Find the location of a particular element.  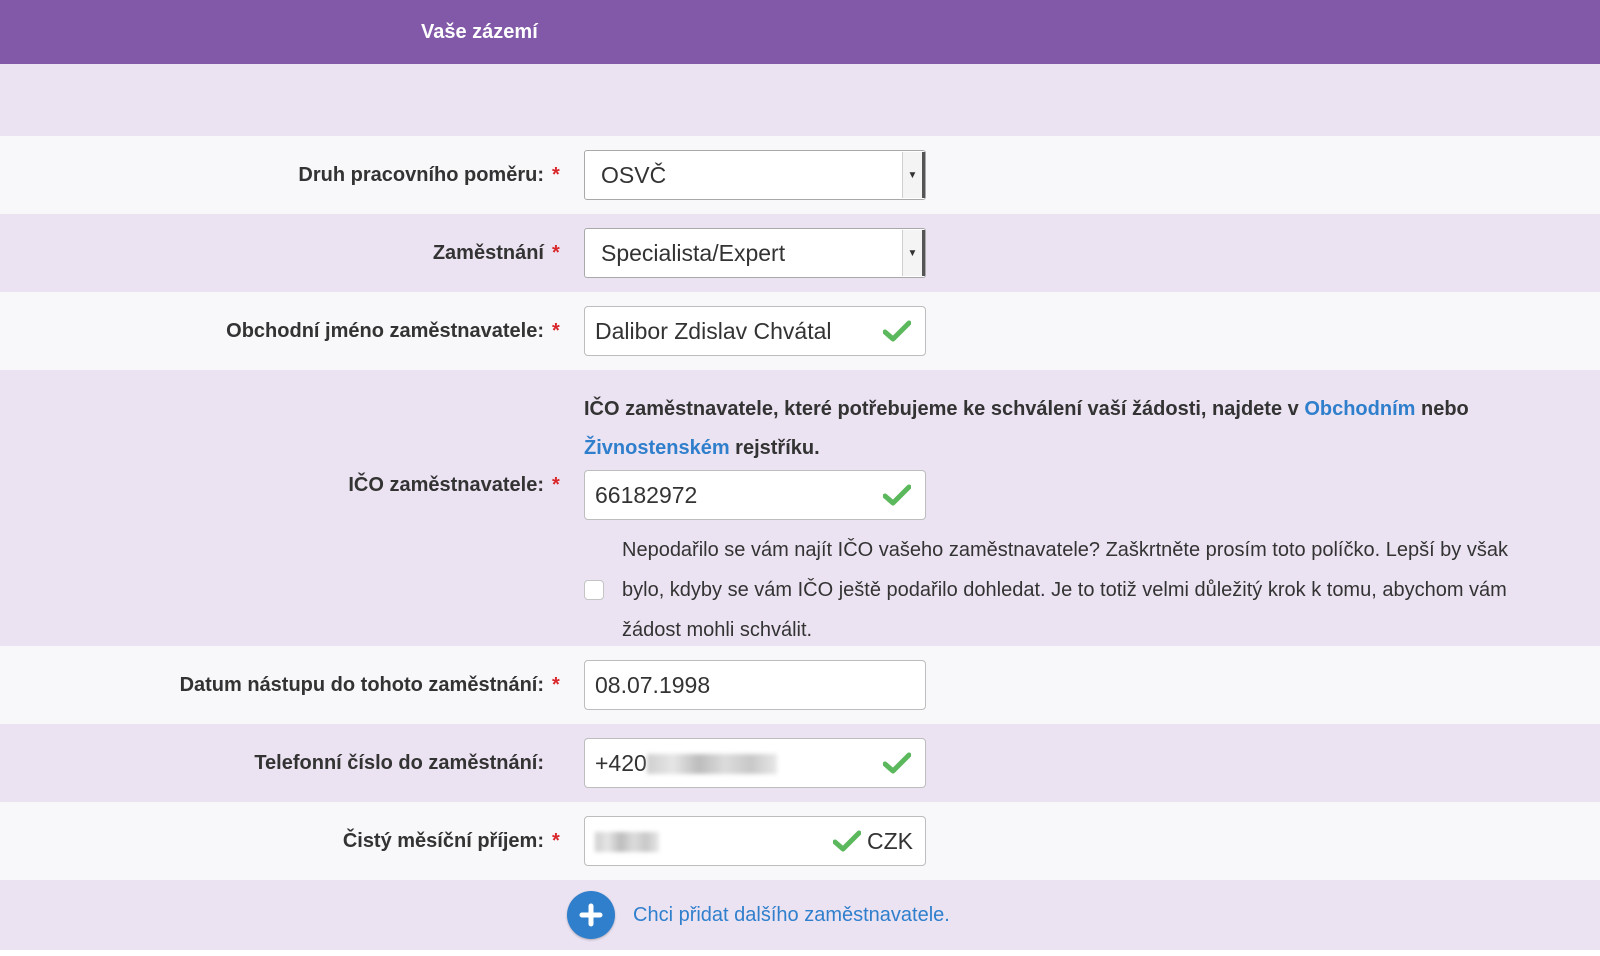

occupation-select: Specialista/Expert ▼ is located at coordinates (755, 253).